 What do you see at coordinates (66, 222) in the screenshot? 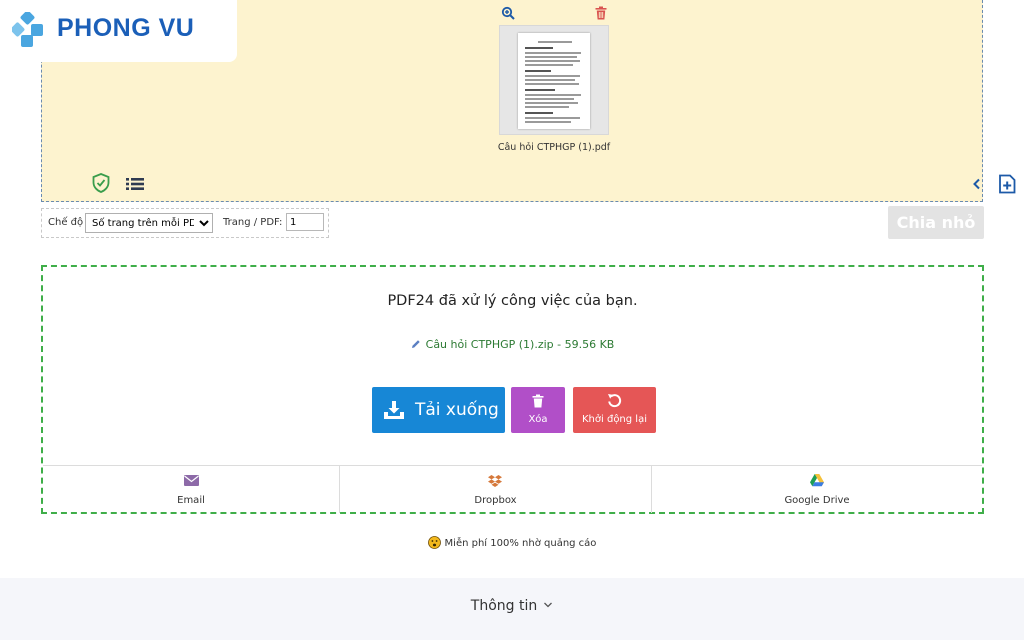
I see `mode-label: Chế độ` at bounding box center [66, 222].